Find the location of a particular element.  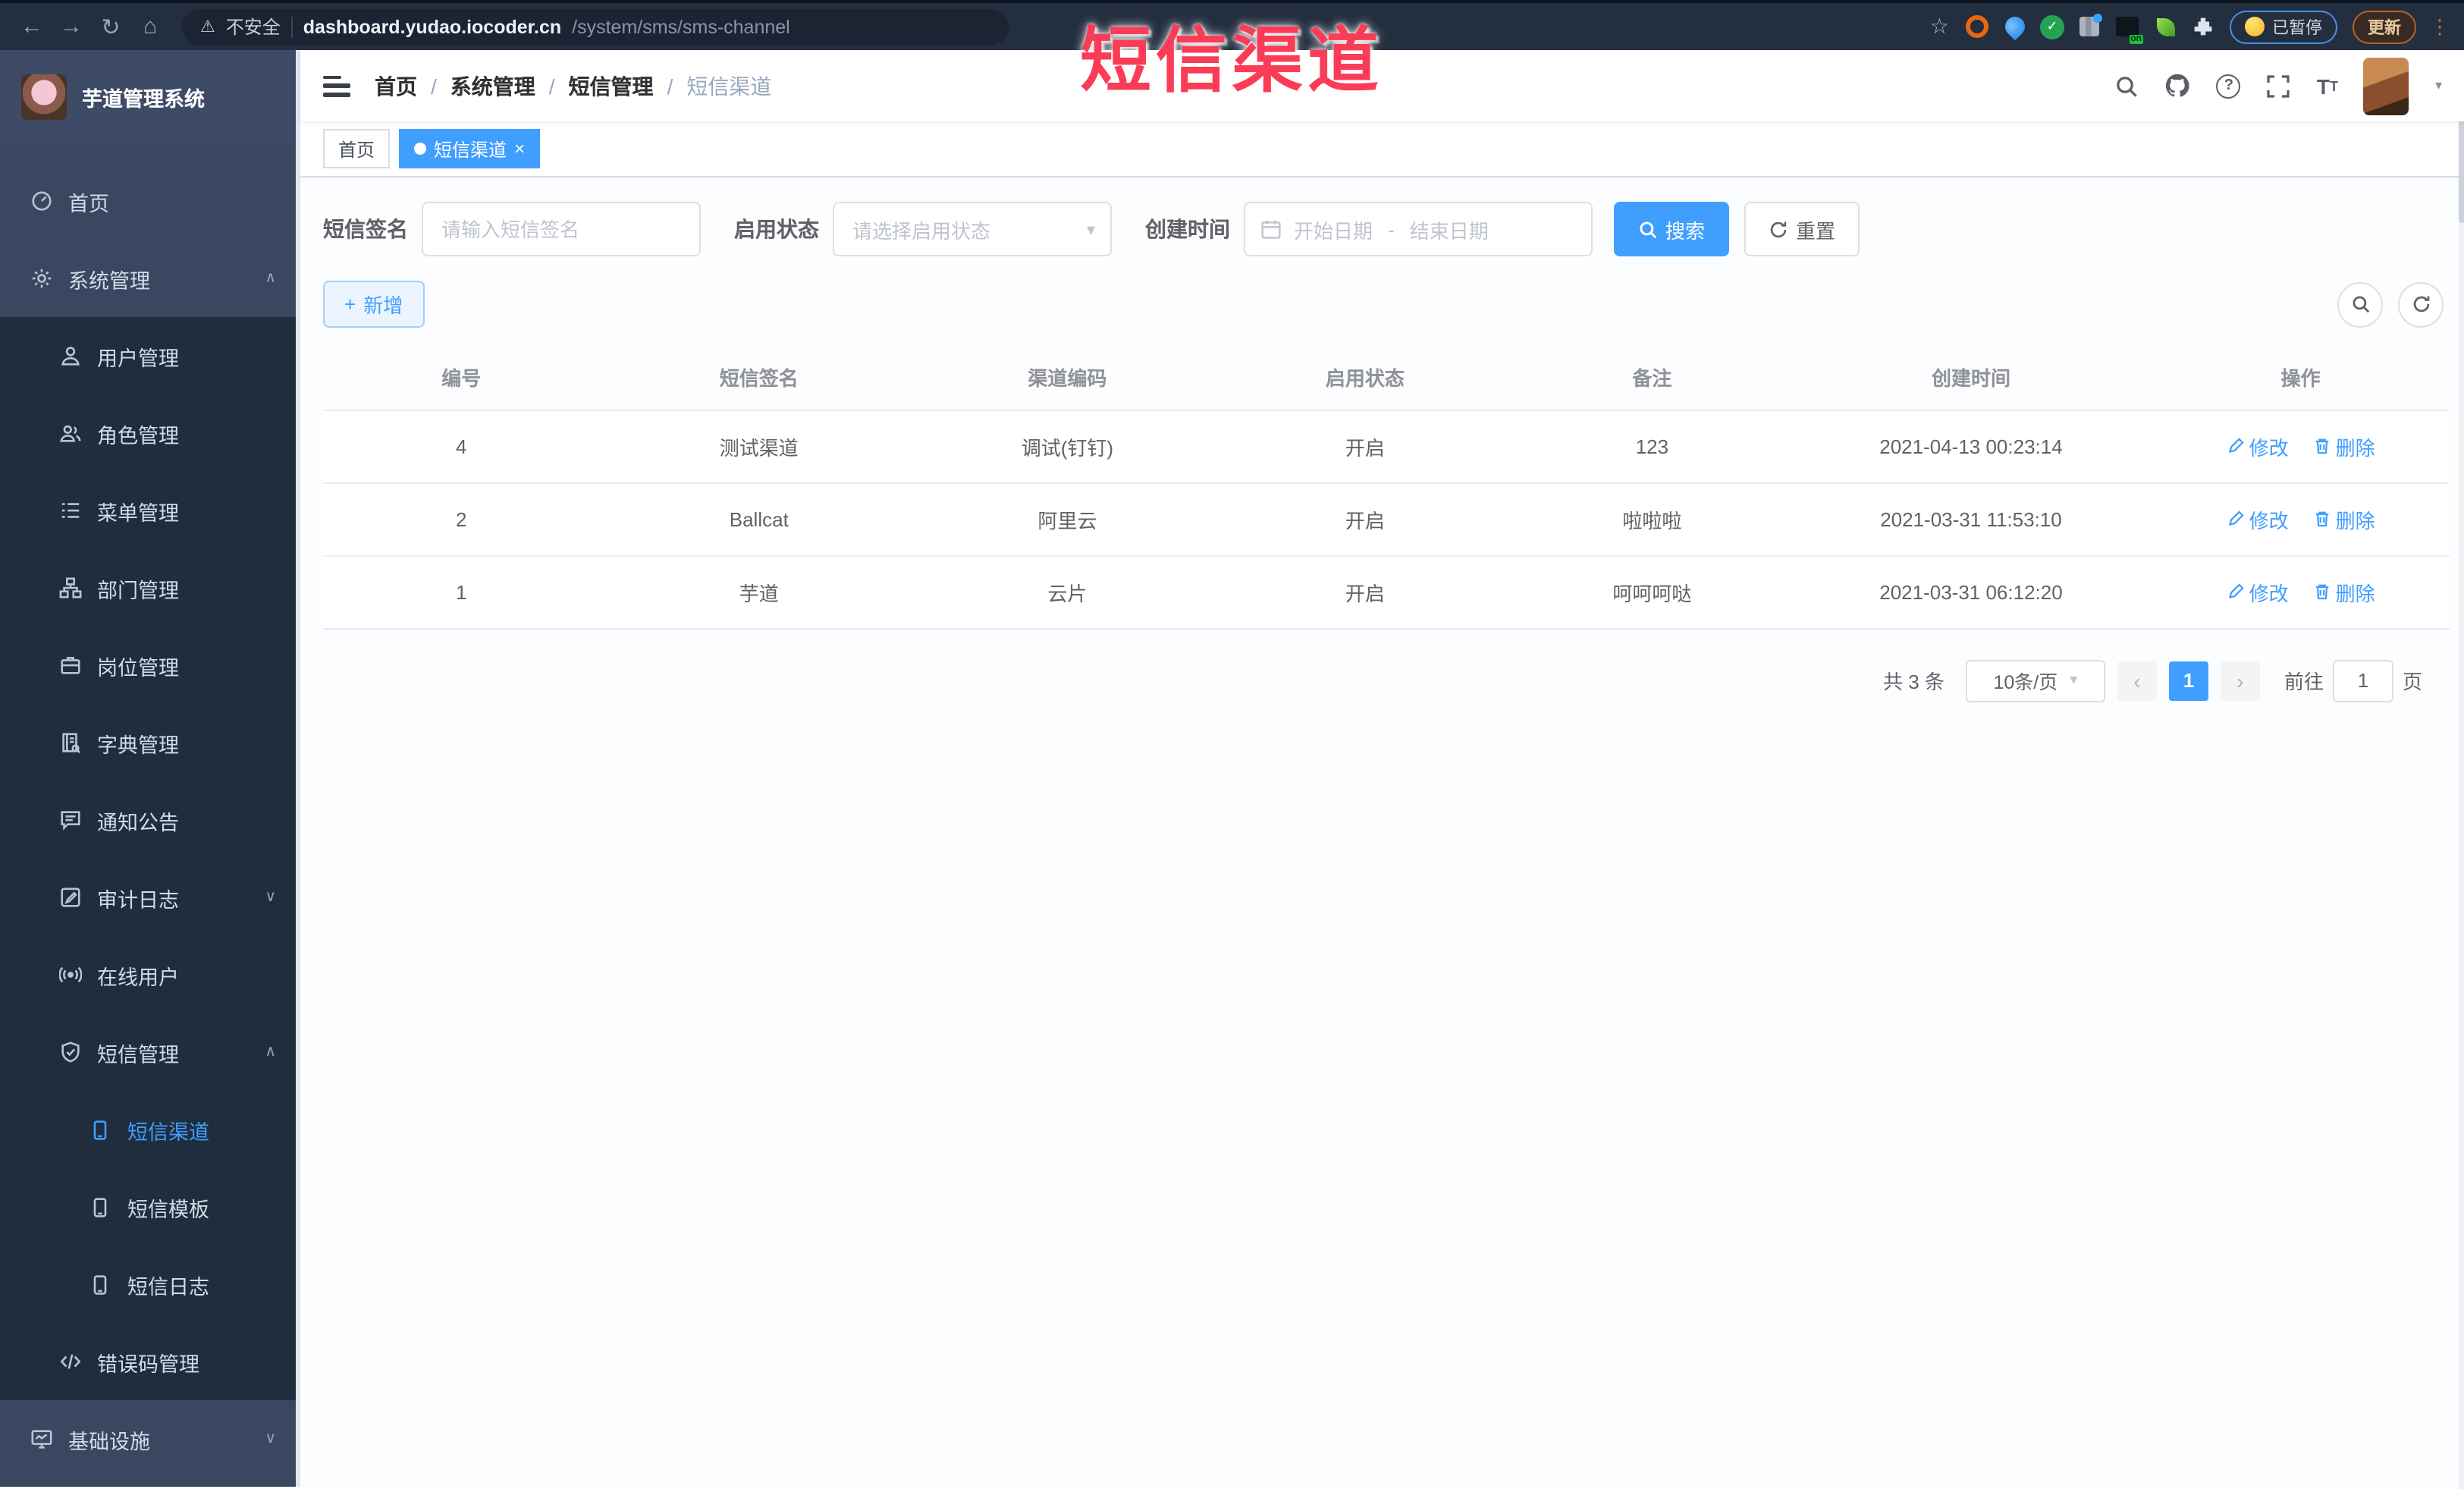

not-secure-warning-icon: ⚠ is located at coordinates (208, 27).